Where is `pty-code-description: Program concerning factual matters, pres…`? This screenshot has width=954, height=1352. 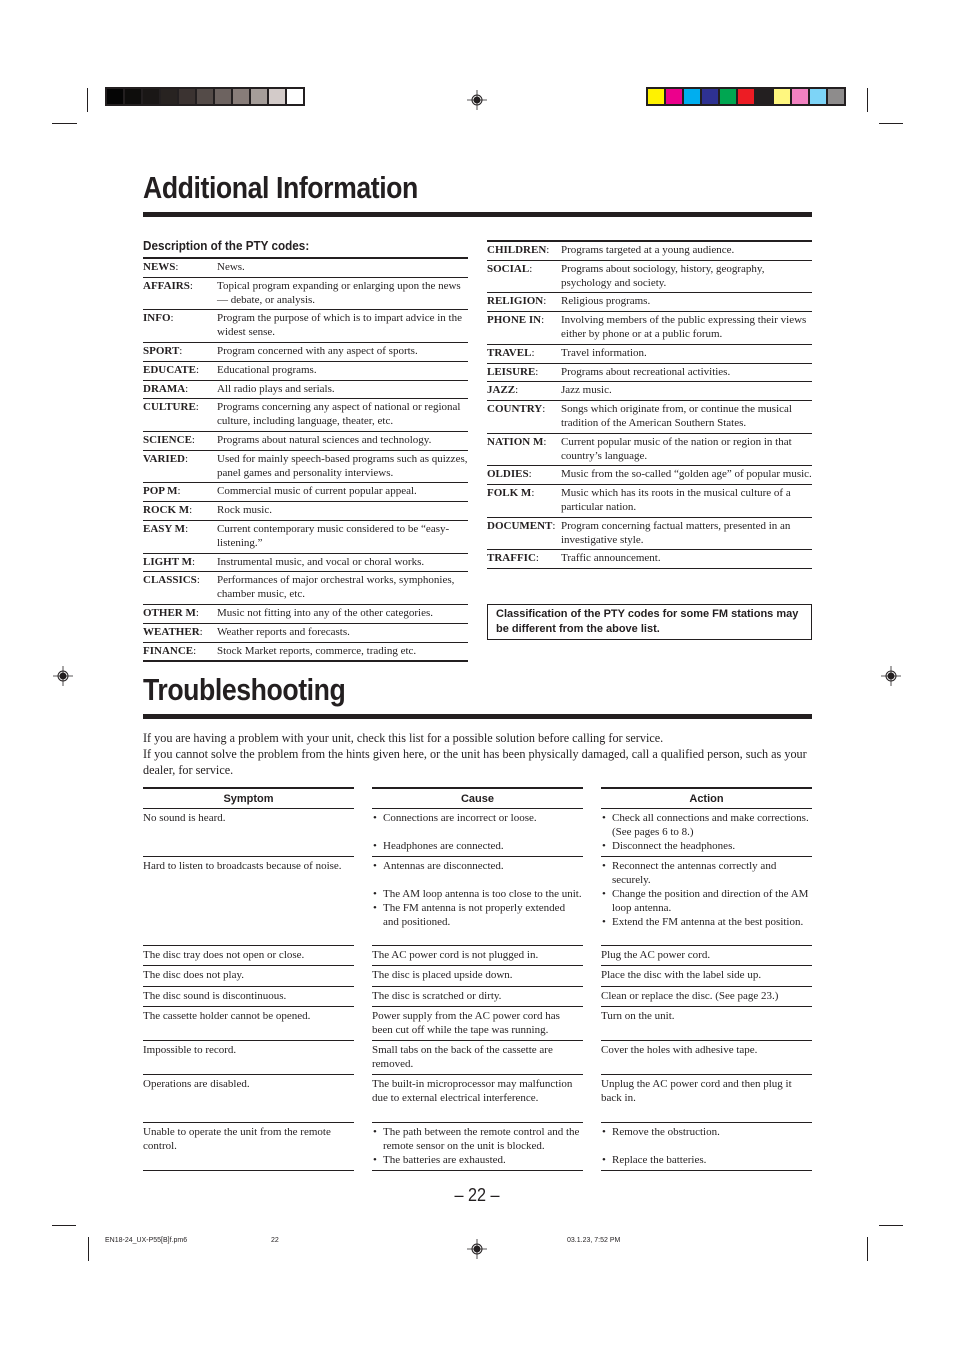 pty-code-description: Program concerning factual matters, pres… is located at coordinates (676, 532).